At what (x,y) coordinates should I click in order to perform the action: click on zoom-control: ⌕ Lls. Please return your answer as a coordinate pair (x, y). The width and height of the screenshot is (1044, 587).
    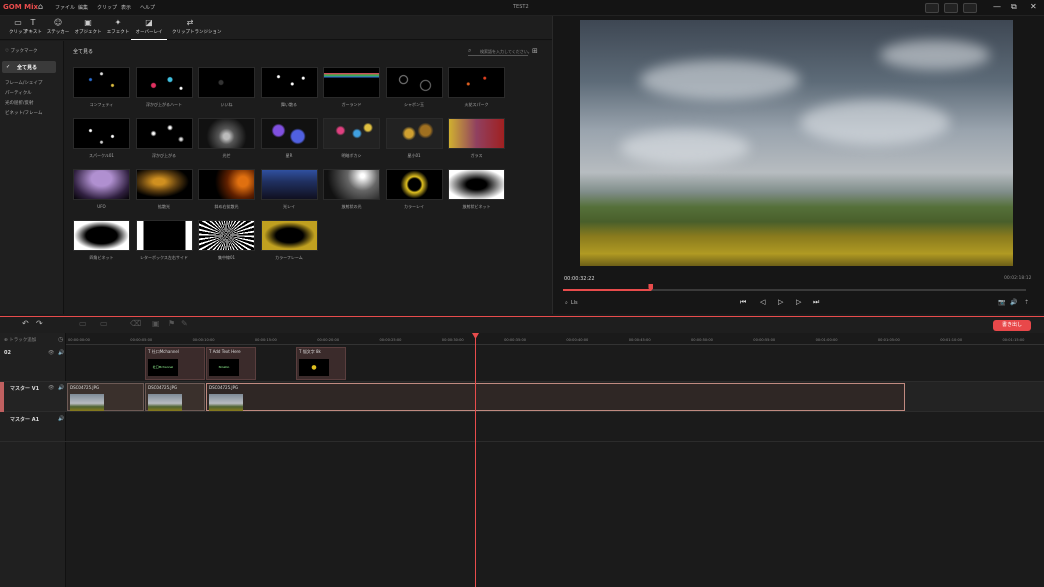
    Looking at the image, I should click on (570, 303).